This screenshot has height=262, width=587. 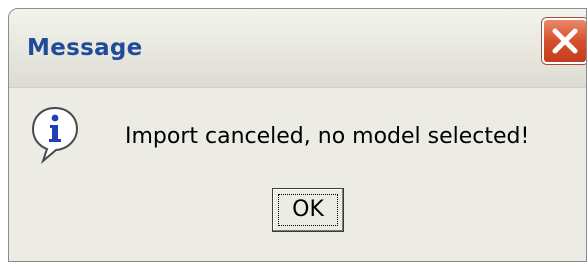 I want to click on ok-button-label: OK, so click(x=308, y=209).